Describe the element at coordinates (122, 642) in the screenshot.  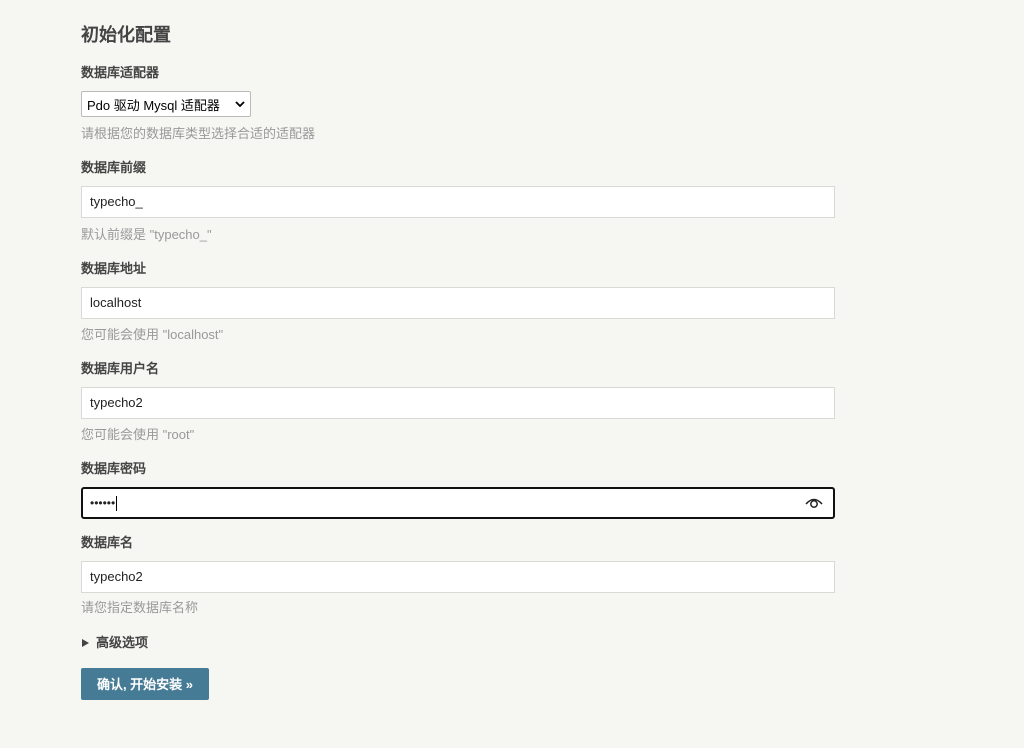
I see `advanced-options-label: 高级选项` at that location.